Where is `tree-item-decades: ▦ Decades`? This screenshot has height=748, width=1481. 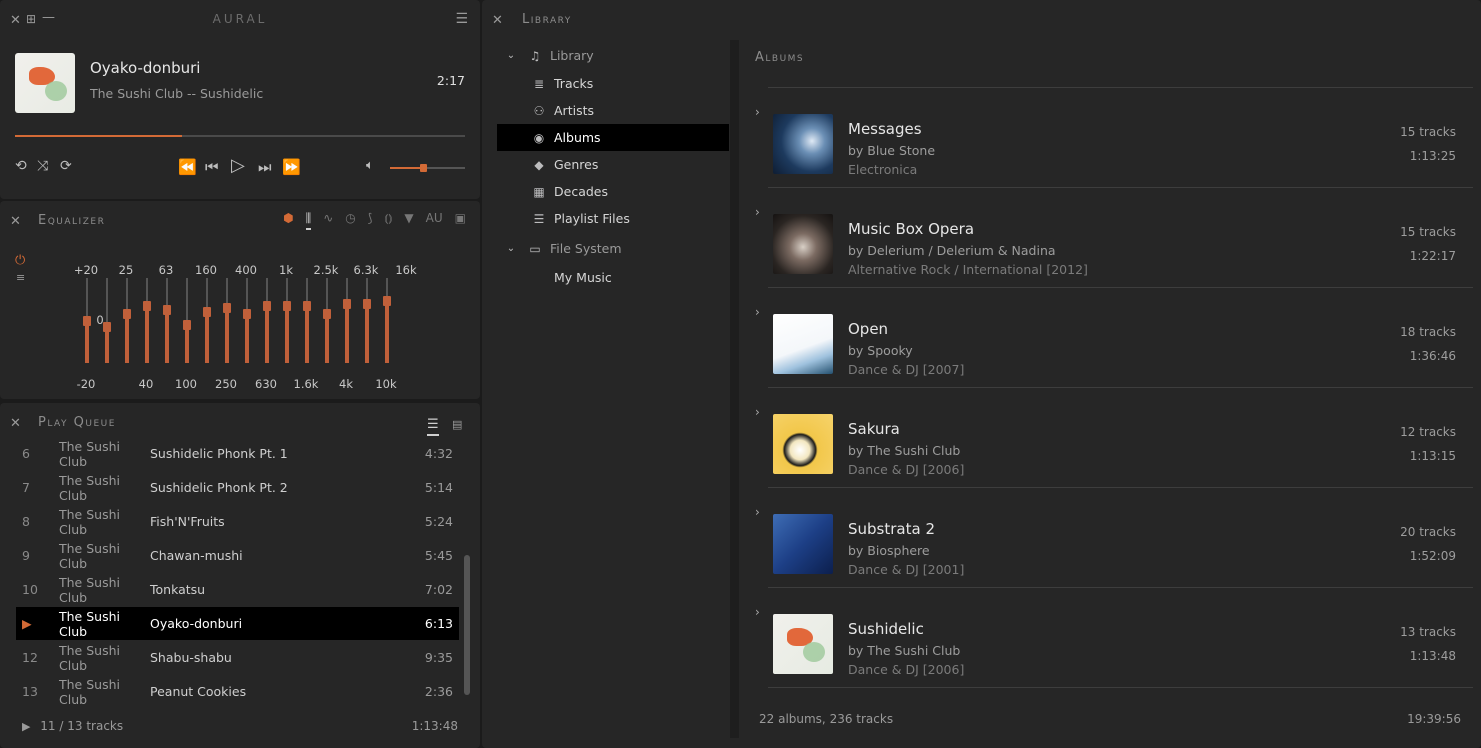
tree-item-decades: ▦ Decades is located at coordinates (613, 191).